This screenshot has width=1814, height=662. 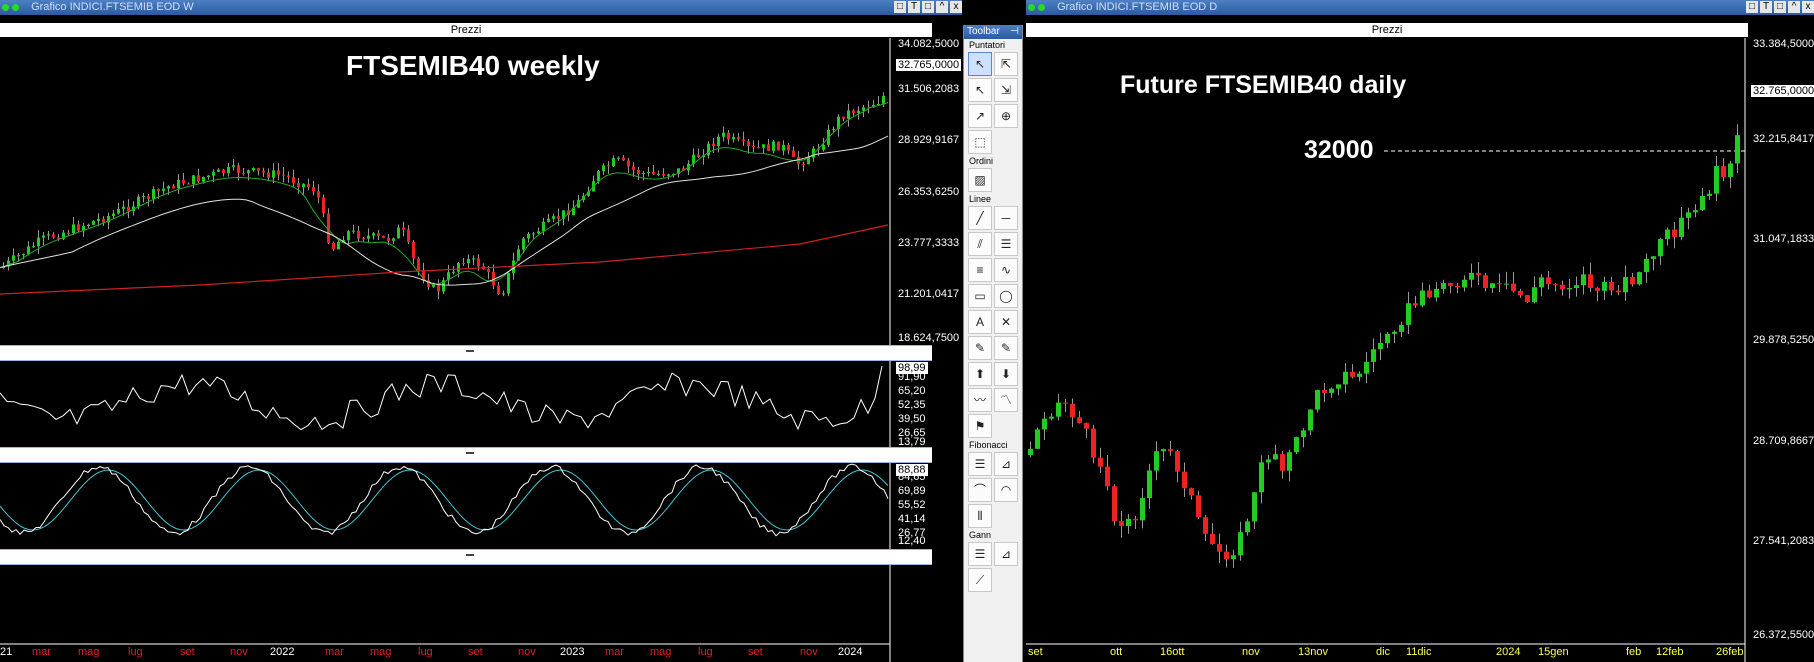 I want to click on time-axis-label: 15gen, so click(x=1553, y=652).